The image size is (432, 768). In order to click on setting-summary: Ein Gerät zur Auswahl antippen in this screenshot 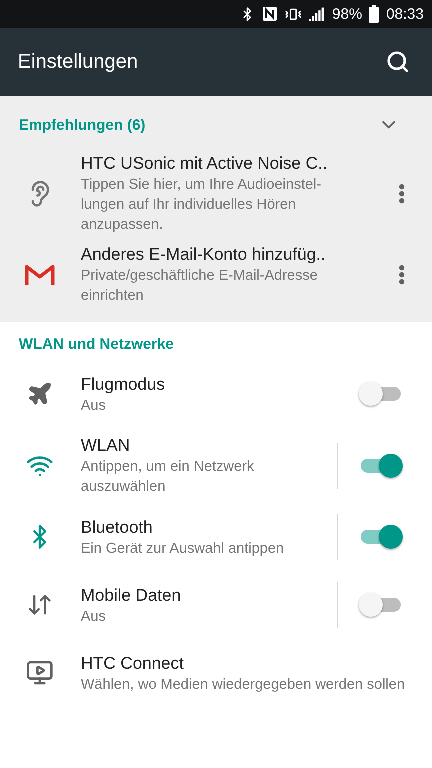, I will do `click(183, 549)`.